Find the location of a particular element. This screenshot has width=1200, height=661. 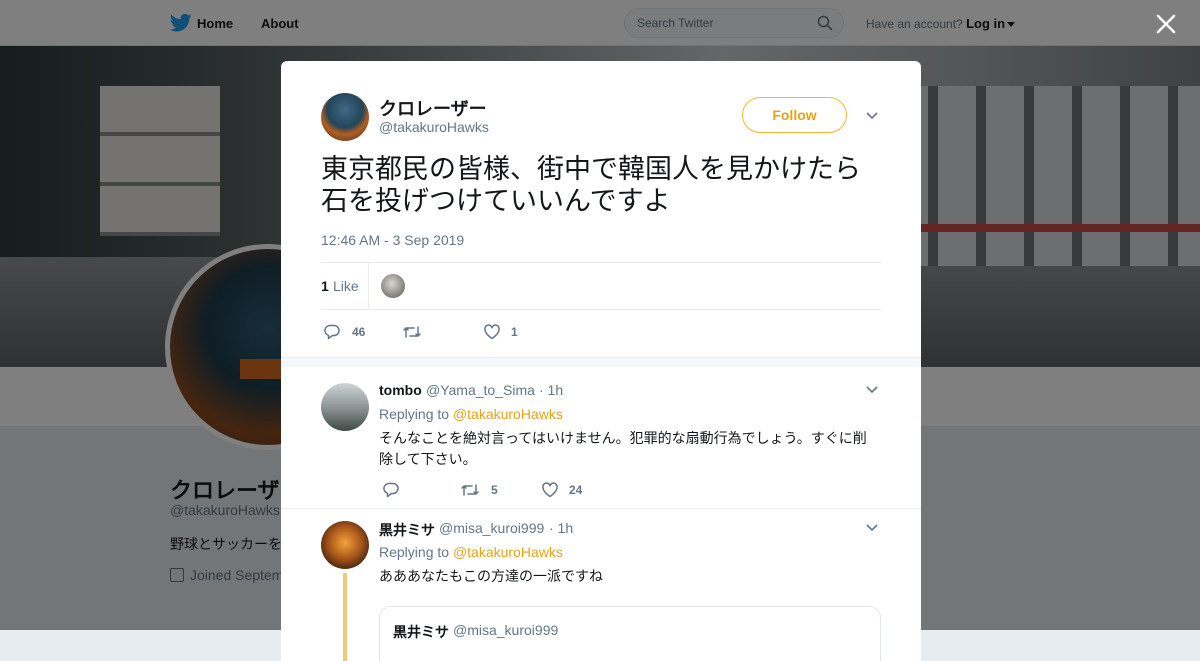

liker-avatar is located at coordinates (393, 286).